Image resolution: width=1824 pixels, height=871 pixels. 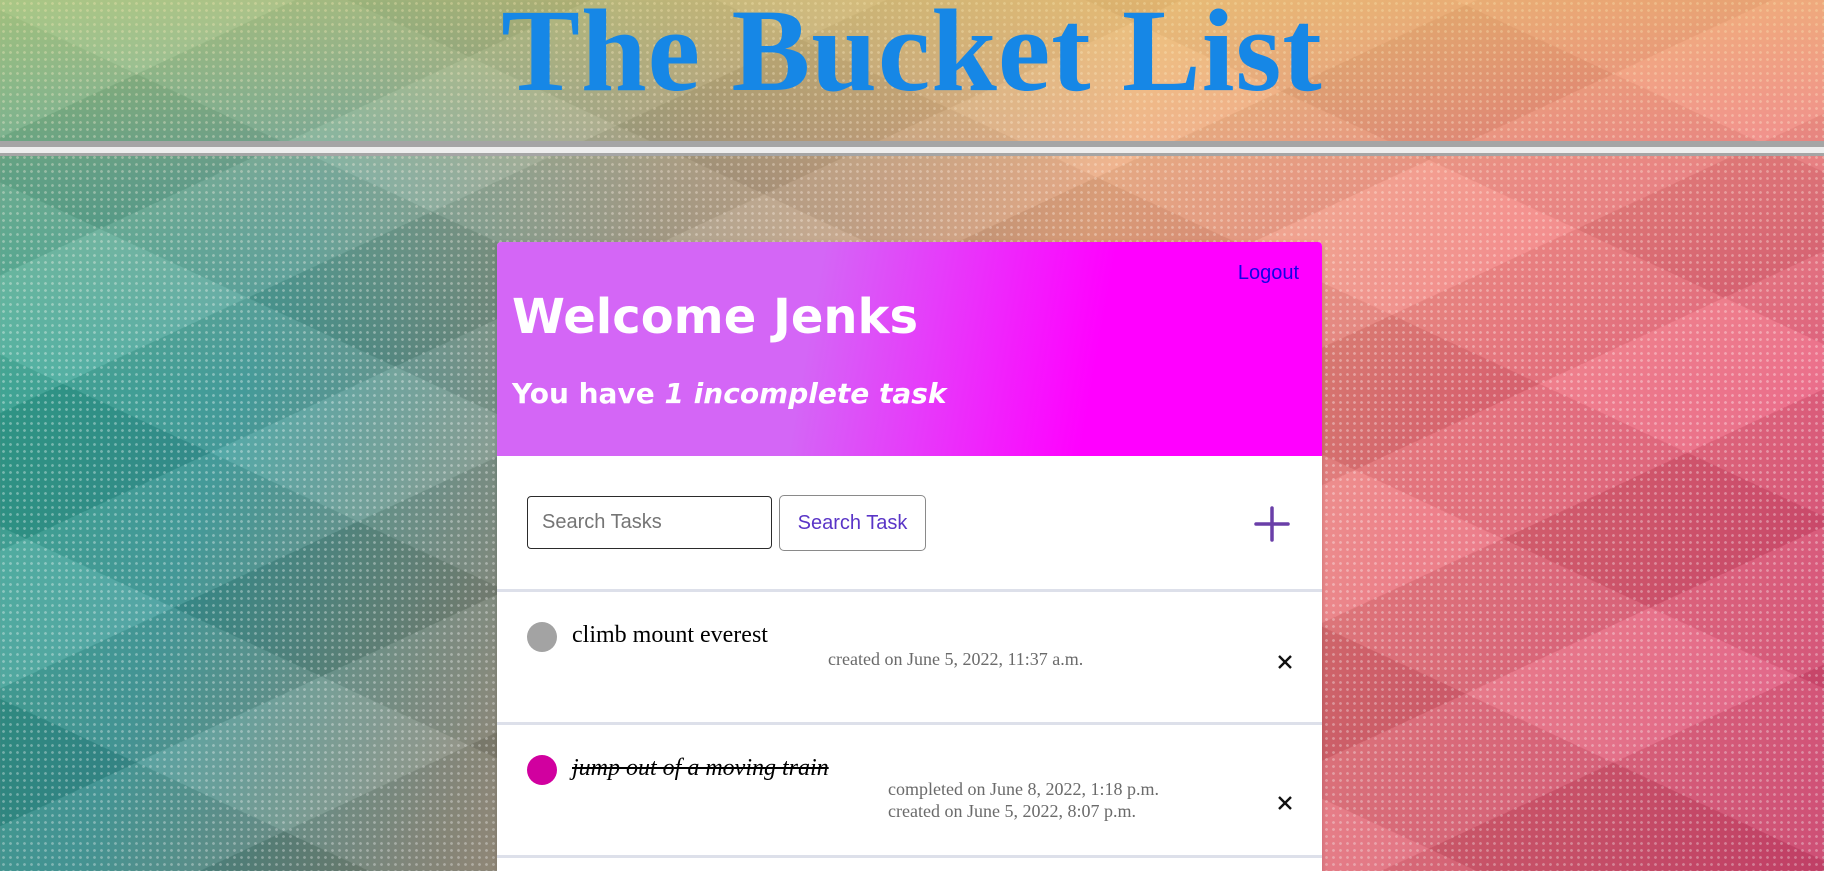 What do you see at coordinates (805, 393) in the screenshot?
I see `incomplete-count: 1 incomplete task` at bounding box center [805, 393].